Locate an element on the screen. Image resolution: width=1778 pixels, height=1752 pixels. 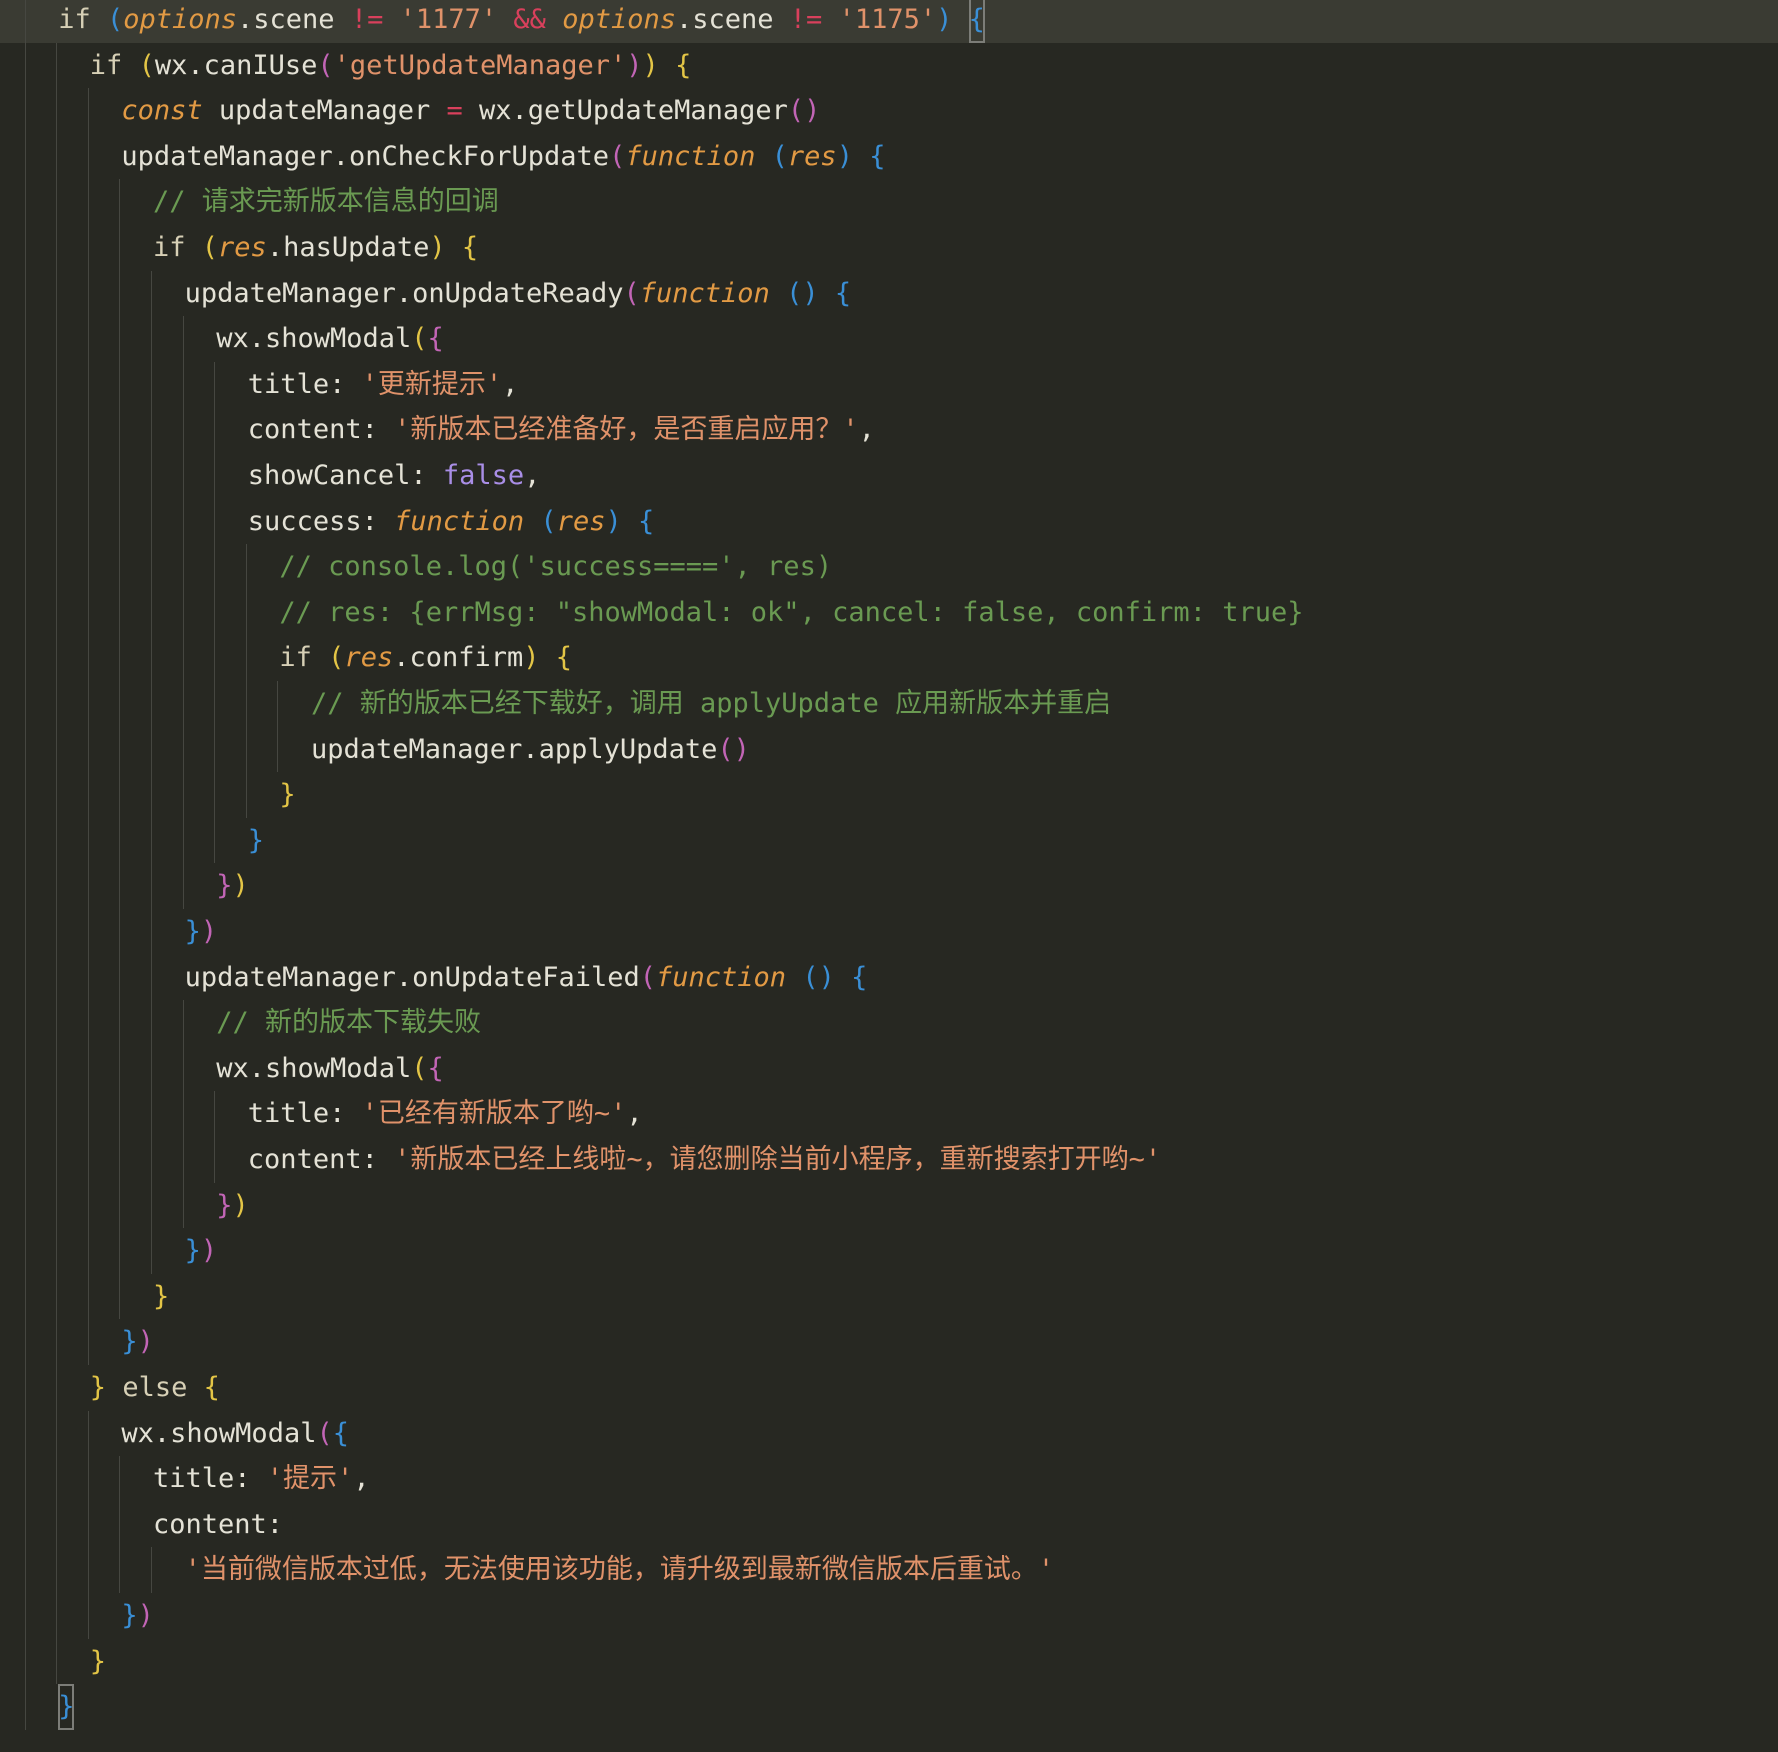
code-line-content: wx.showModal({ is located at coordinates (235, 1434).